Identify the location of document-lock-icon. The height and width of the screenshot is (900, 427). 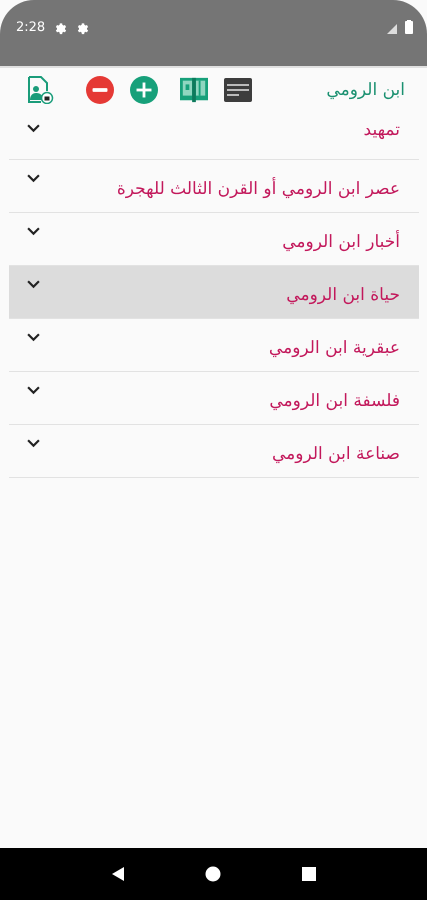
(40, 90).